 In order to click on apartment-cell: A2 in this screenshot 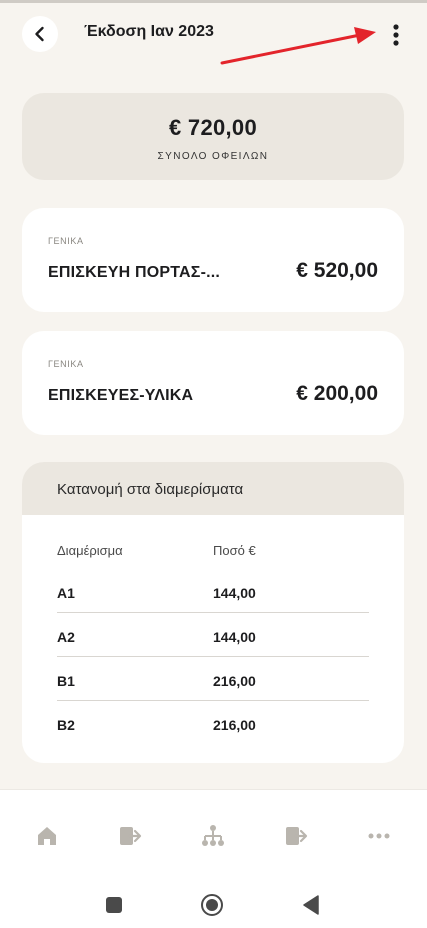, I will do `click(66, 637)`.